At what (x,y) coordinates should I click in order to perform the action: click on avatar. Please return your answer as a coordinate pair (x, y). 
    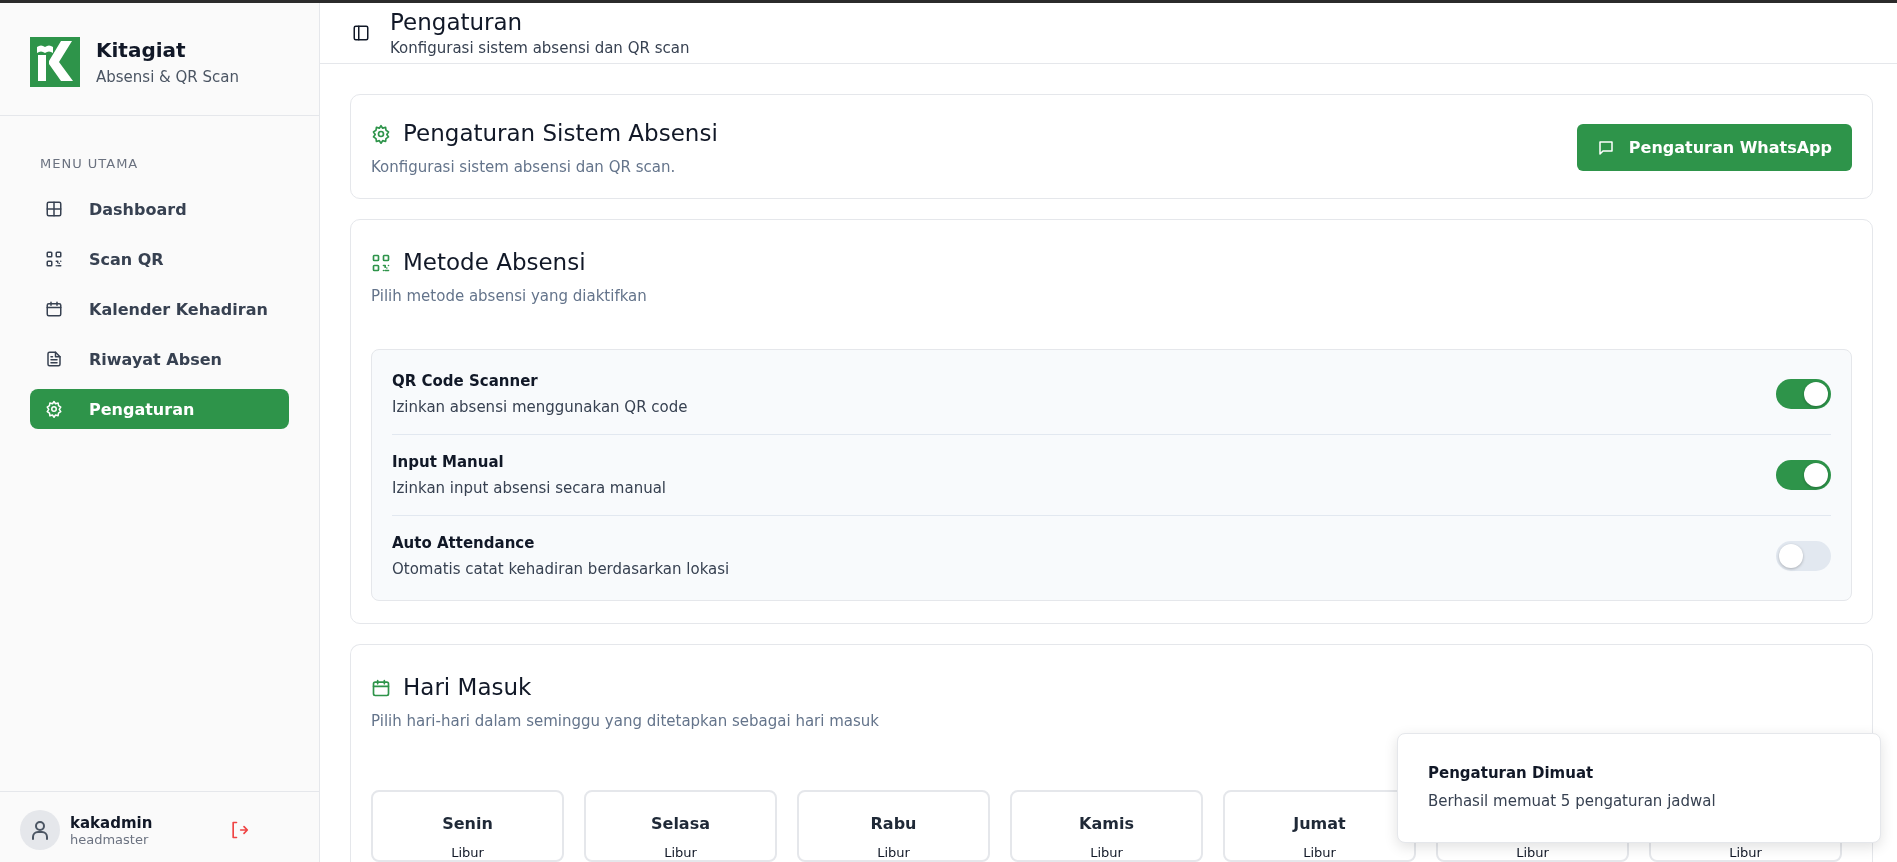
    Looking at the image, I should click on (40, 830).